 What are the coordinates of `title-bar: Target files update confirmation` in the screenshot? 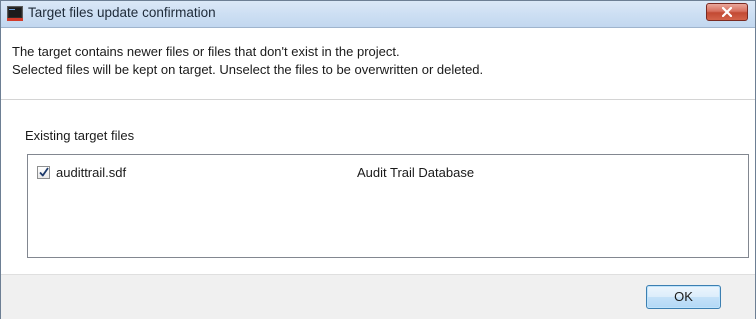 It's located at (378, 14).